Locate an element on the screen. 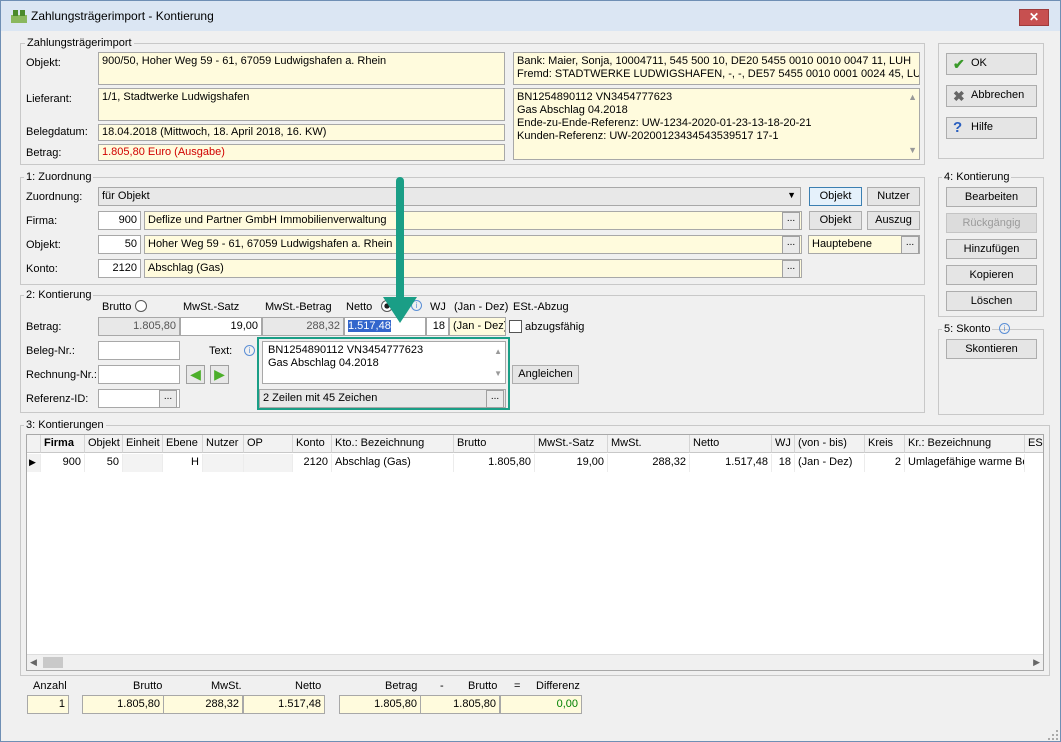 This screenshot has height=742, width=1061. cell-konto: 2120 is located at coordinates (312, 463).